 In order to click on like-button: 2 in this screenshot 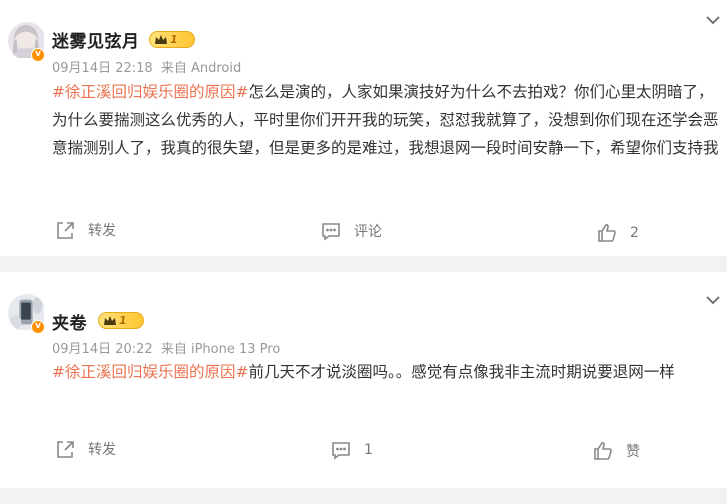, I will do `click(617, 233)`.